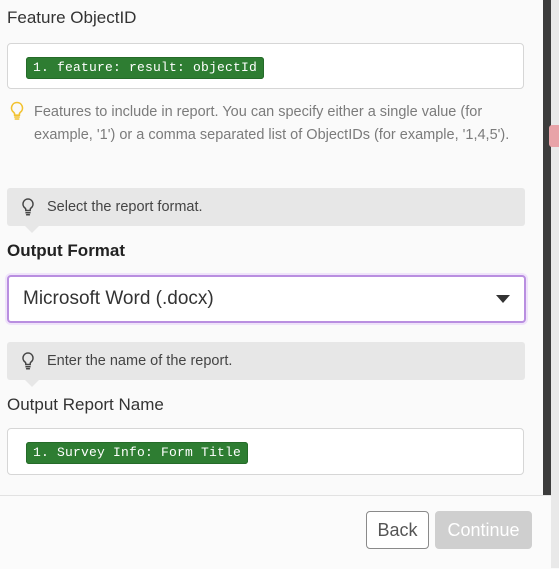 The image size is (559, 569). I want to click on background-strip, so click(555, 284).